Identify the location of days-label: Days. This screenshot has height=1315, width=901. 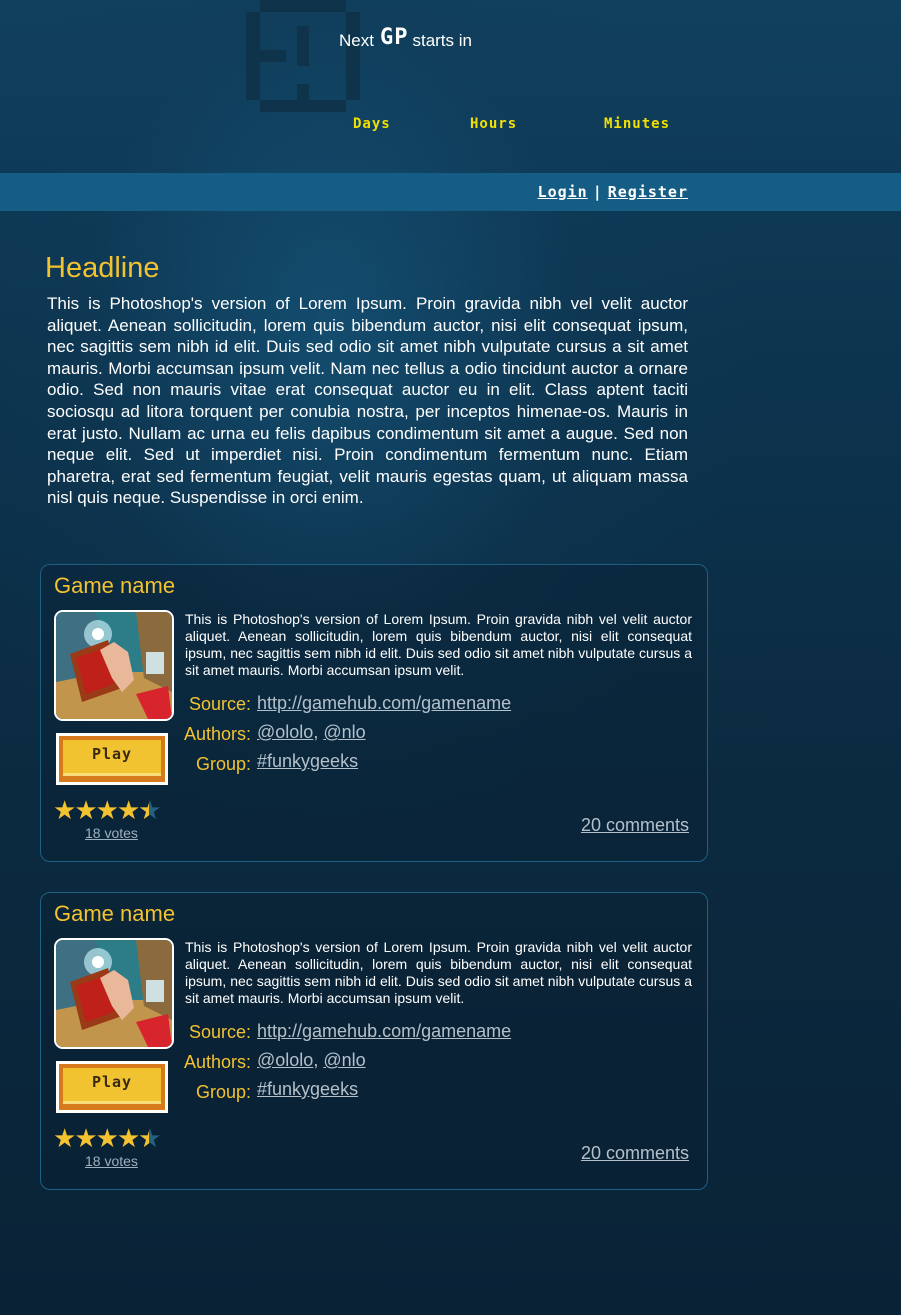
(372, 124).